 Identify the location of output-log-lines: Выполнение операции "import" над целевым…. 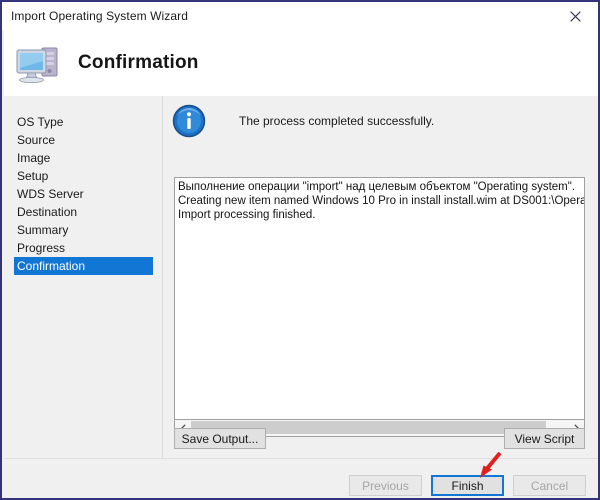
(381, 201).